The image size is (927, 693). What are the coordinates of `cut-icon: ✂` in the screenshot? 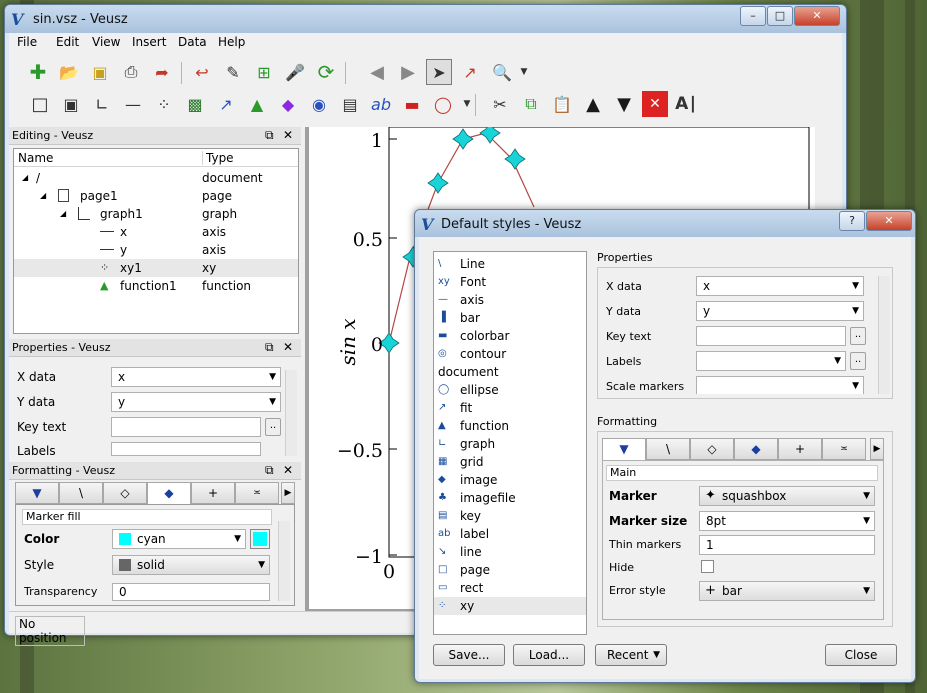 It's located at (500, 104).